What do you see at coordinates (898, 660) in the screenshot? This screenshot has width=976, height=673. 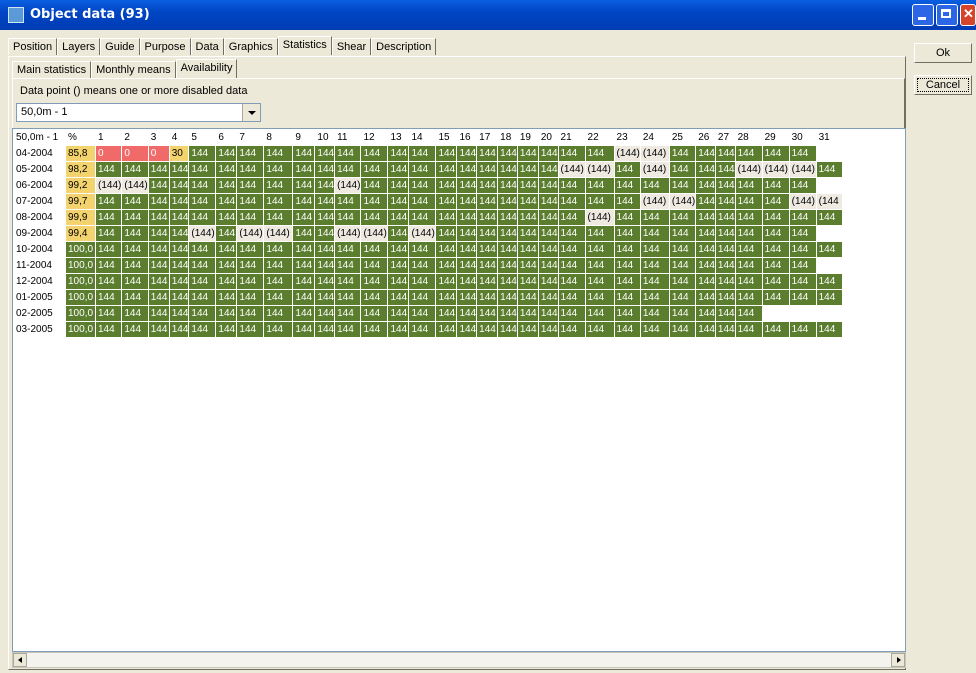 I see `scroll-right-icon` at bounding box center [898, 660].